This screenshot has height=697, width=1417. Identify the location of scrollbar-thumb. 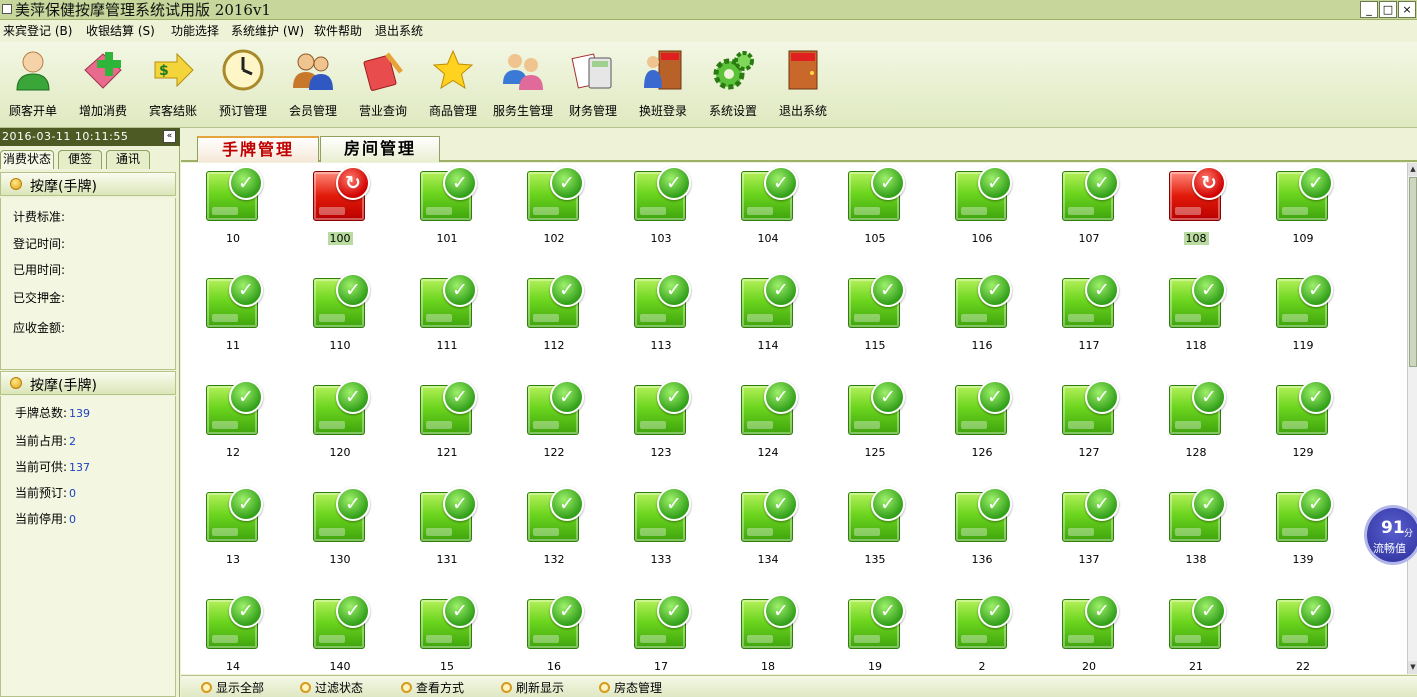
(1413, 272).